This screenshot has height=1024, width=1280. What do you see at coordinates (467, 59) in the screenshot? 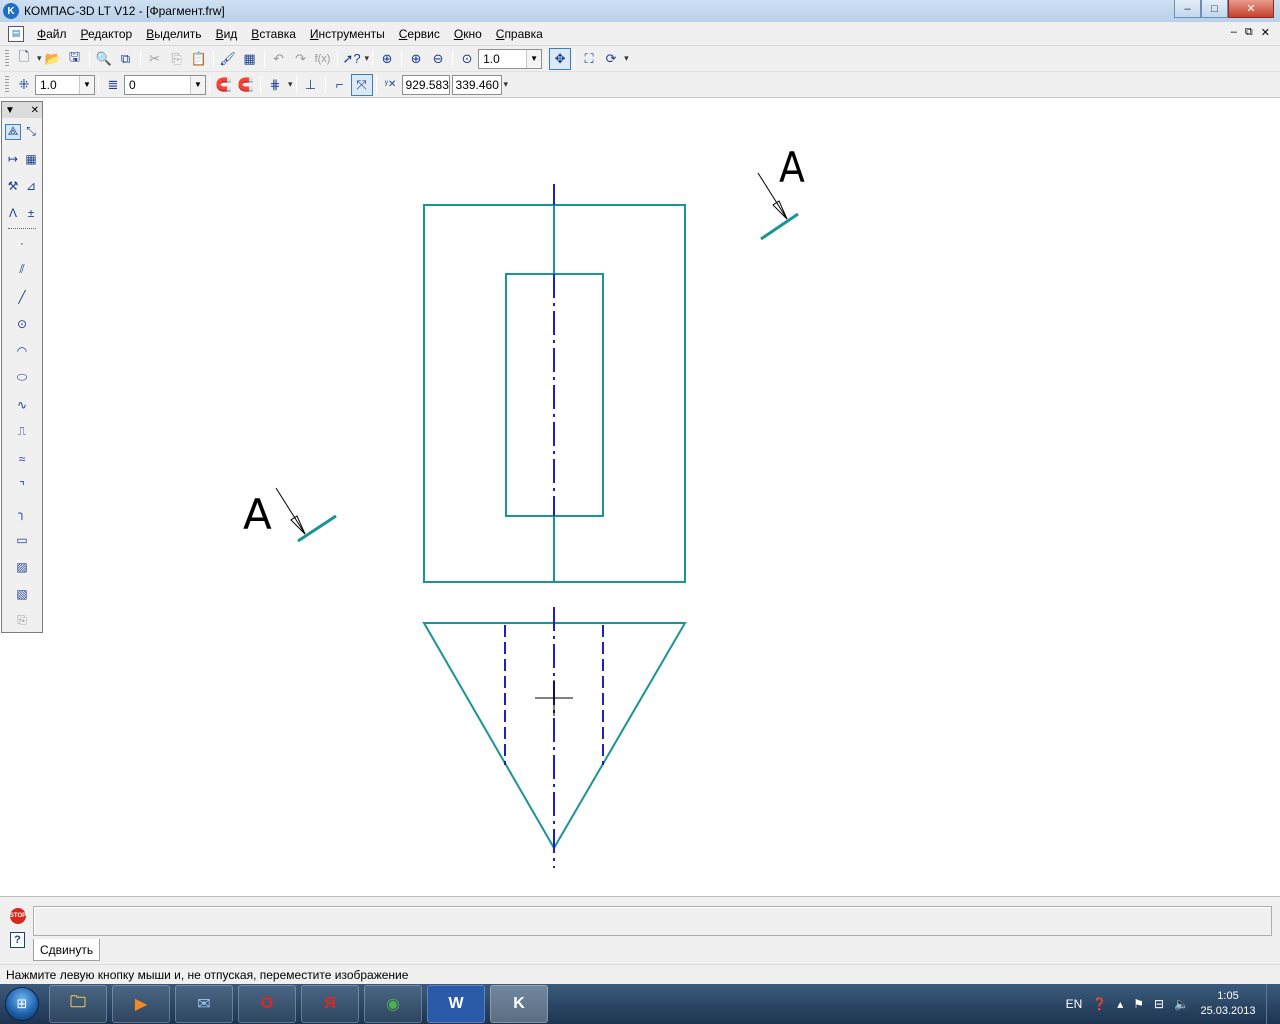
I see `zoom-scale-icon: ⊙` at bounding box center [467, 59].